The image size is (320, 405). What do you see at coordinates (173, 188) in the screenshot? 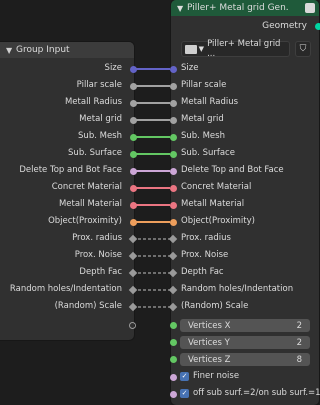
I see `input-socket-concret-material` at bounding box center [173, 188].